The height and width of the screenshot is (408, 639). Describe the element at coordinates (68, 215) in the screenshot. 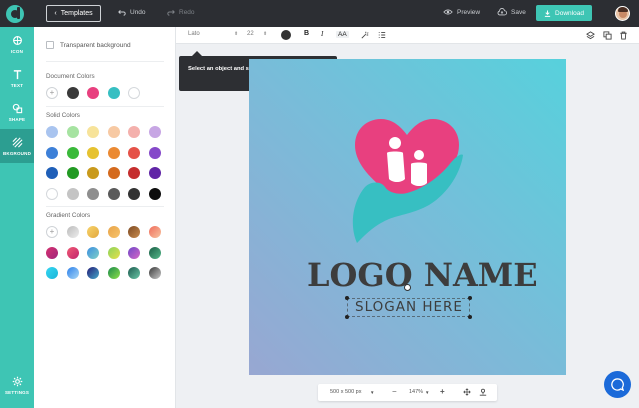

I see `gradient-colors-label: Gradient Colors` at that location.